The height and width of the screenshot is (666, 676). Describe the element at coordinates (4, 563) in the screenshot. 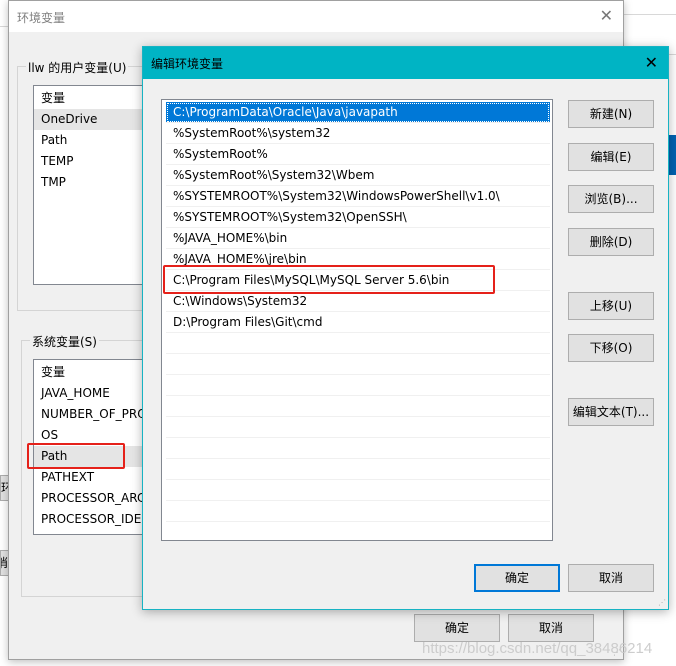

I see `background-button-label: 消` at that location.